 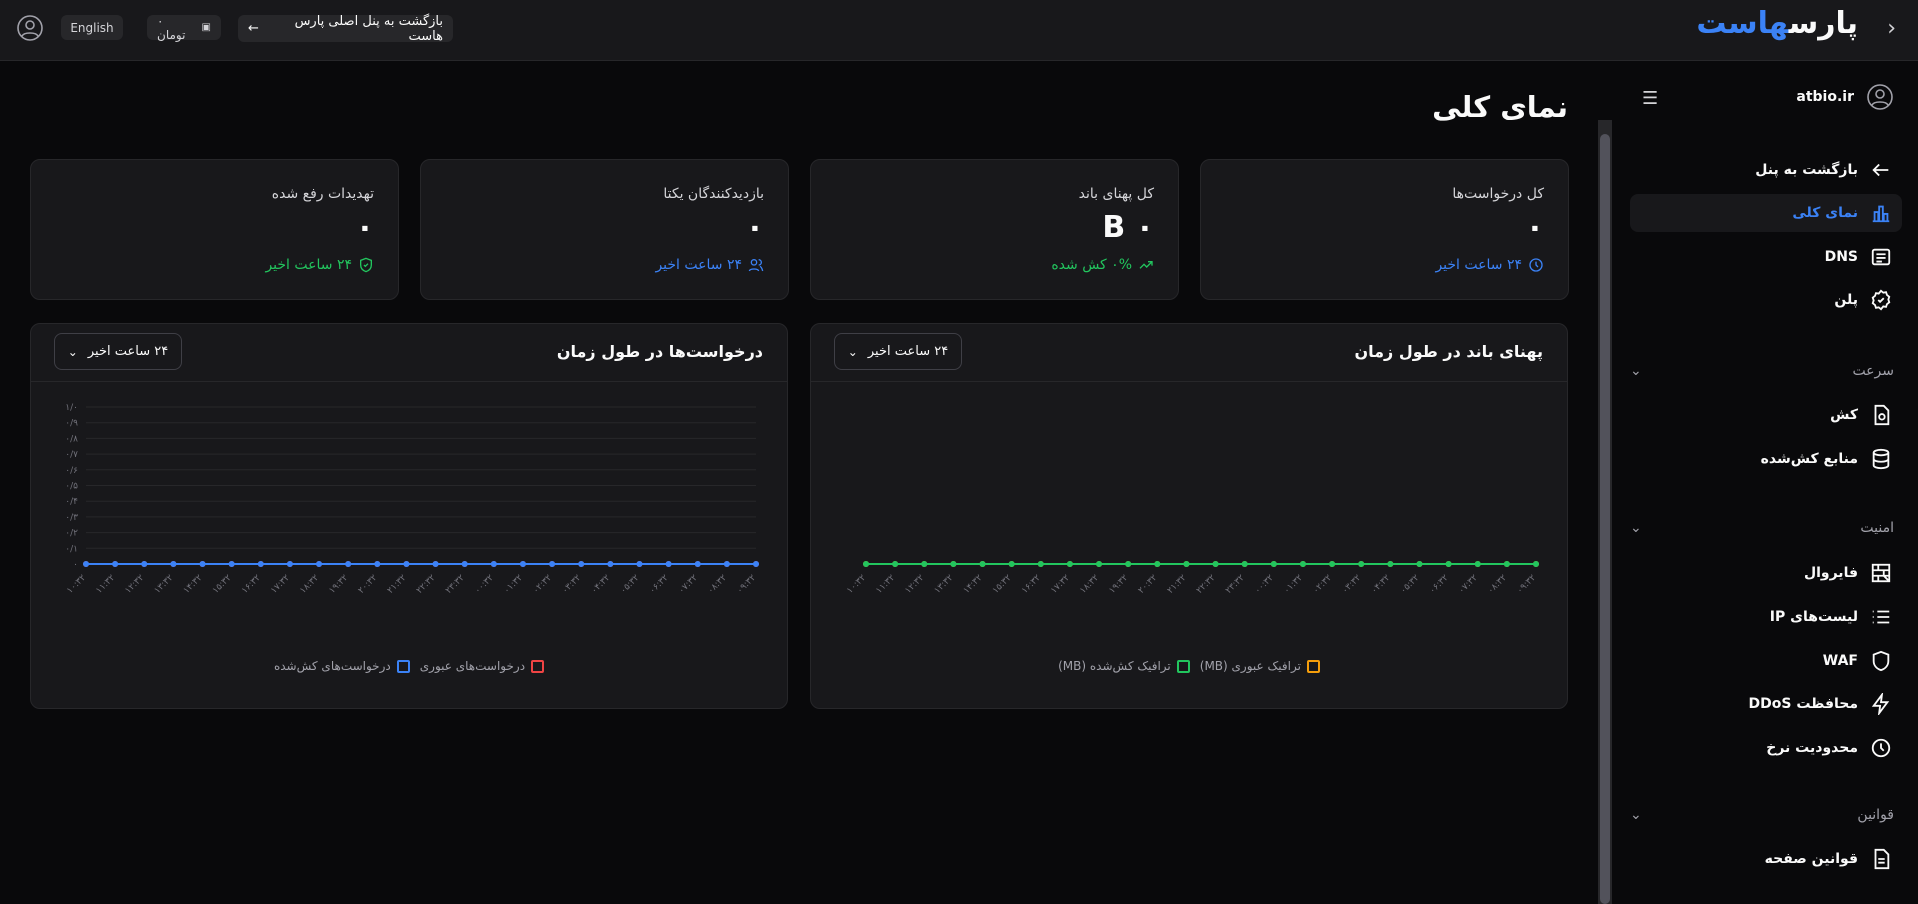 What do you see at coordinates (1840, 661) in the screenshot?
I see `sidebar-item-label: WAF` at bounding box center [1840, 661].